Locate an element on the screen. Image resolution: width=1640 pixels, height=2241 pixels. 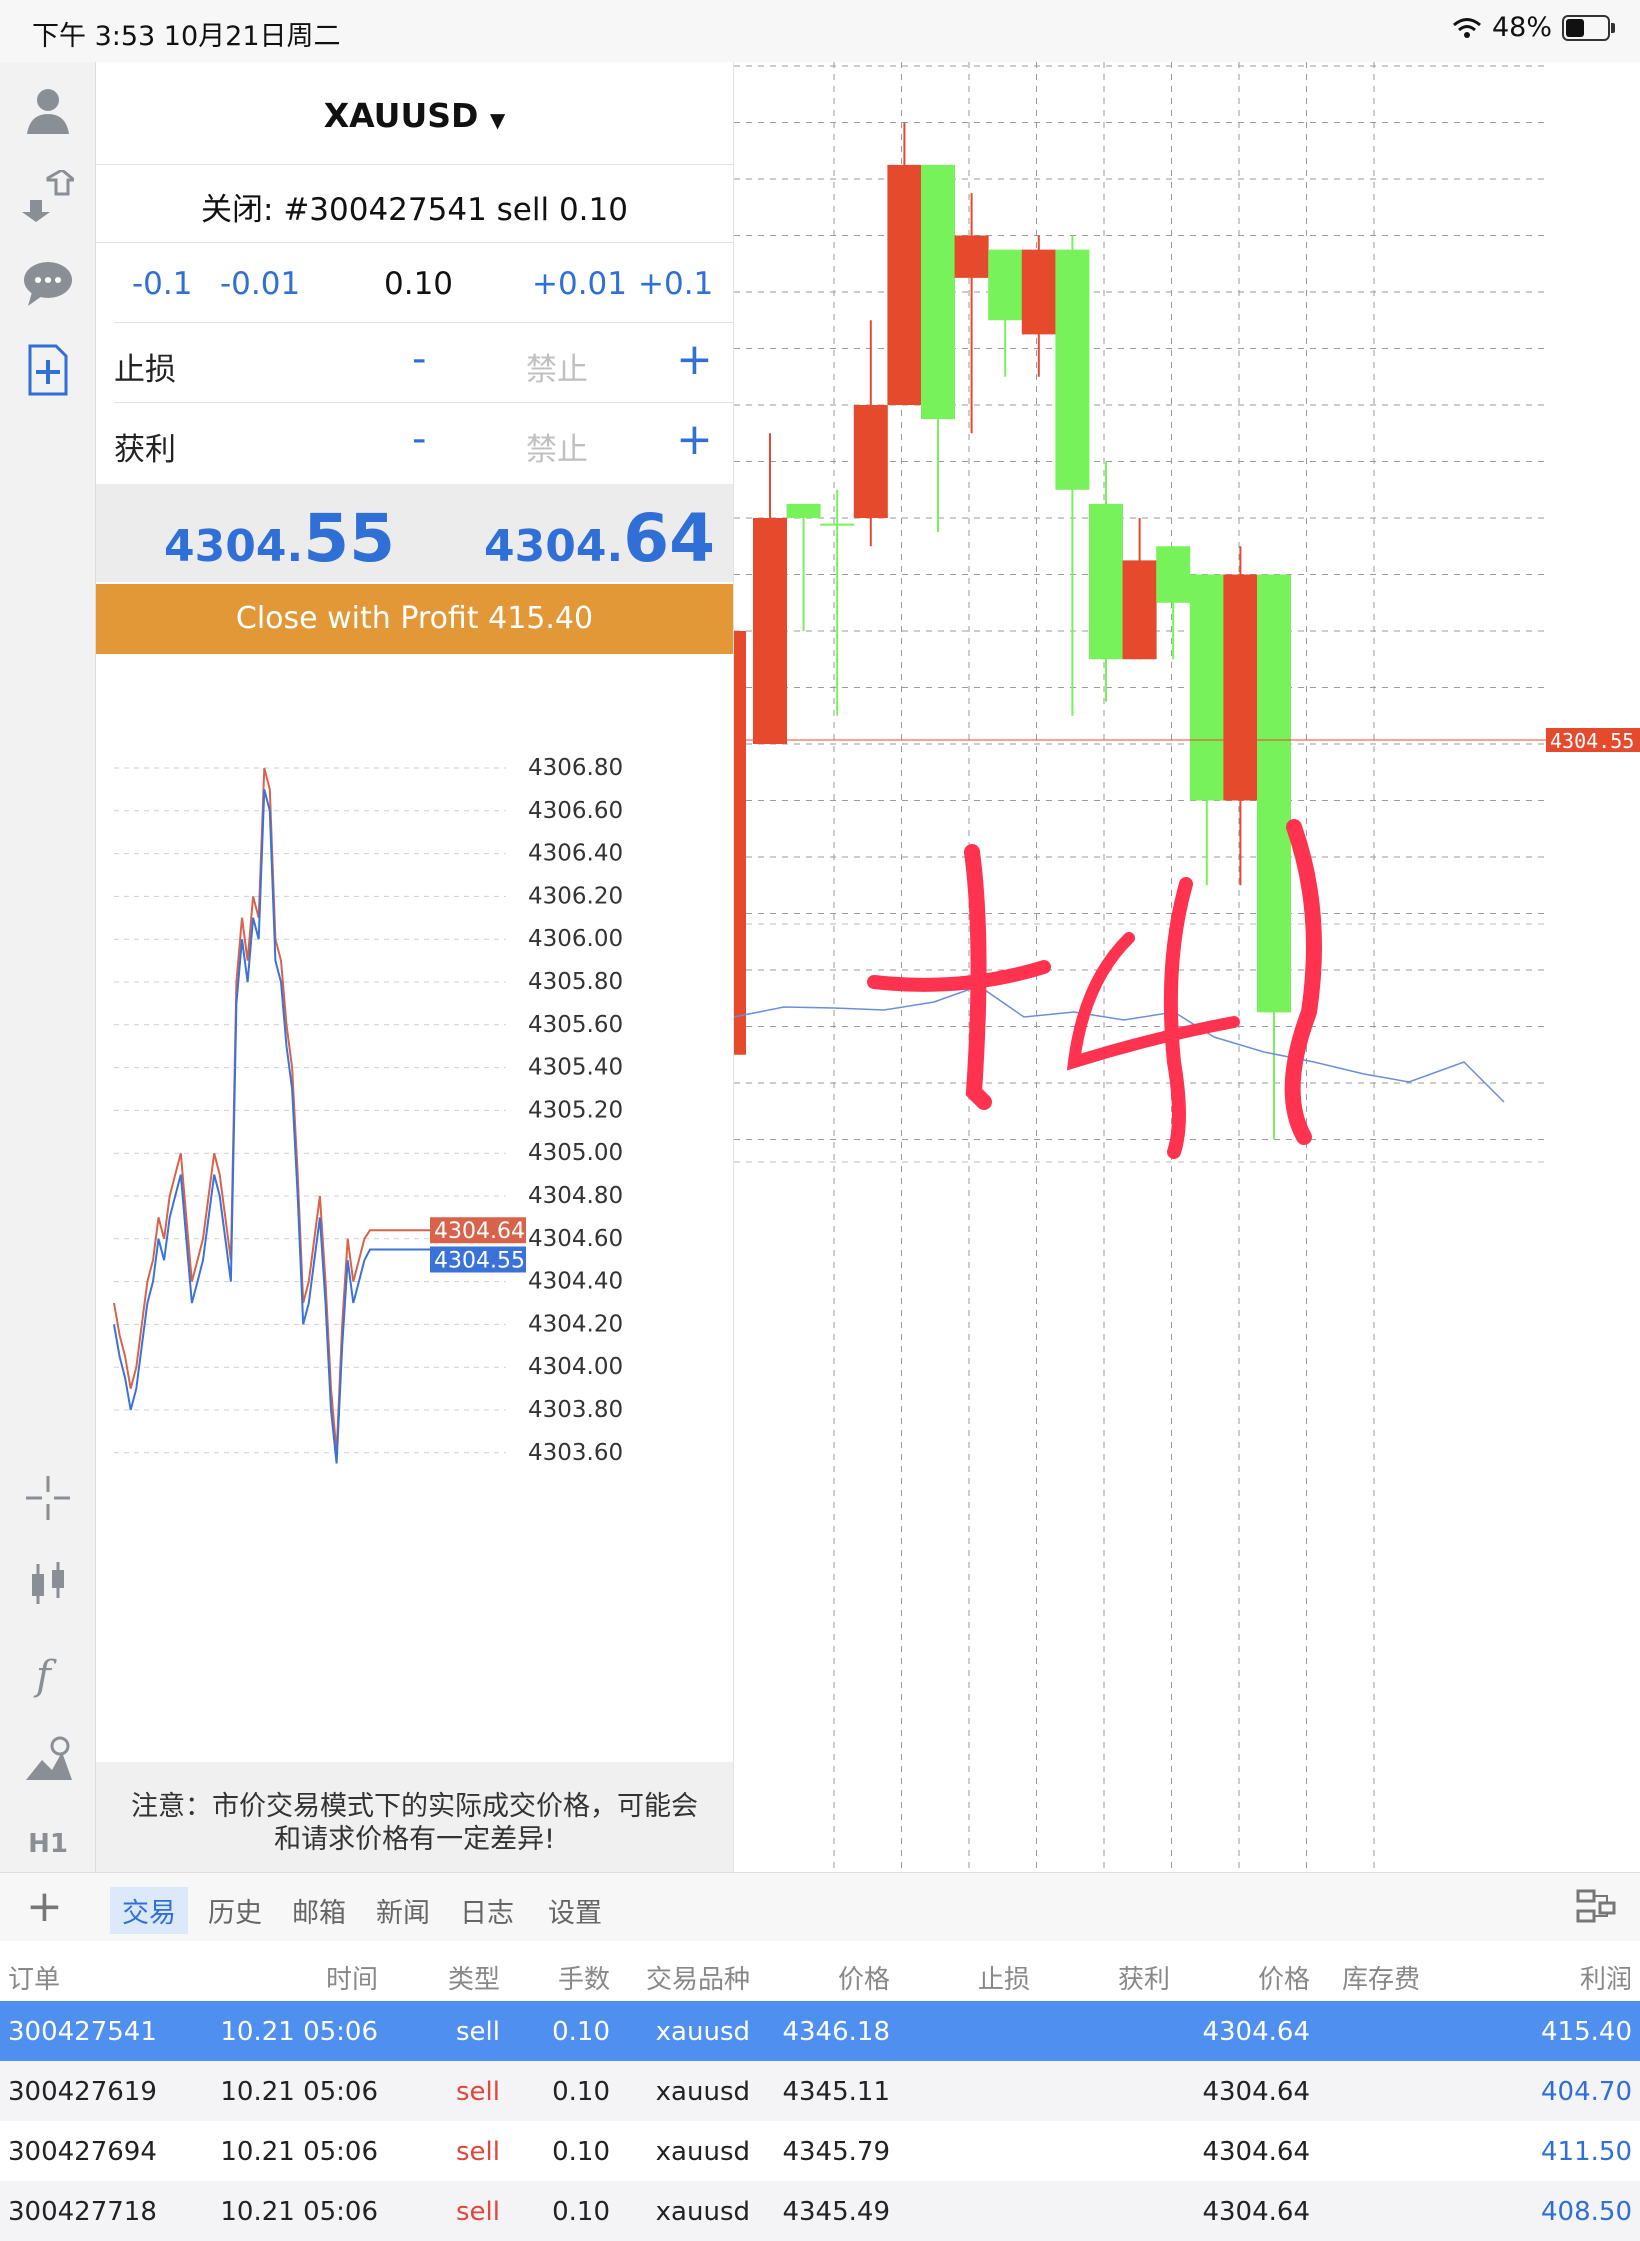
cell-profit: 415.40 is located at coordinates (1586, 2032).